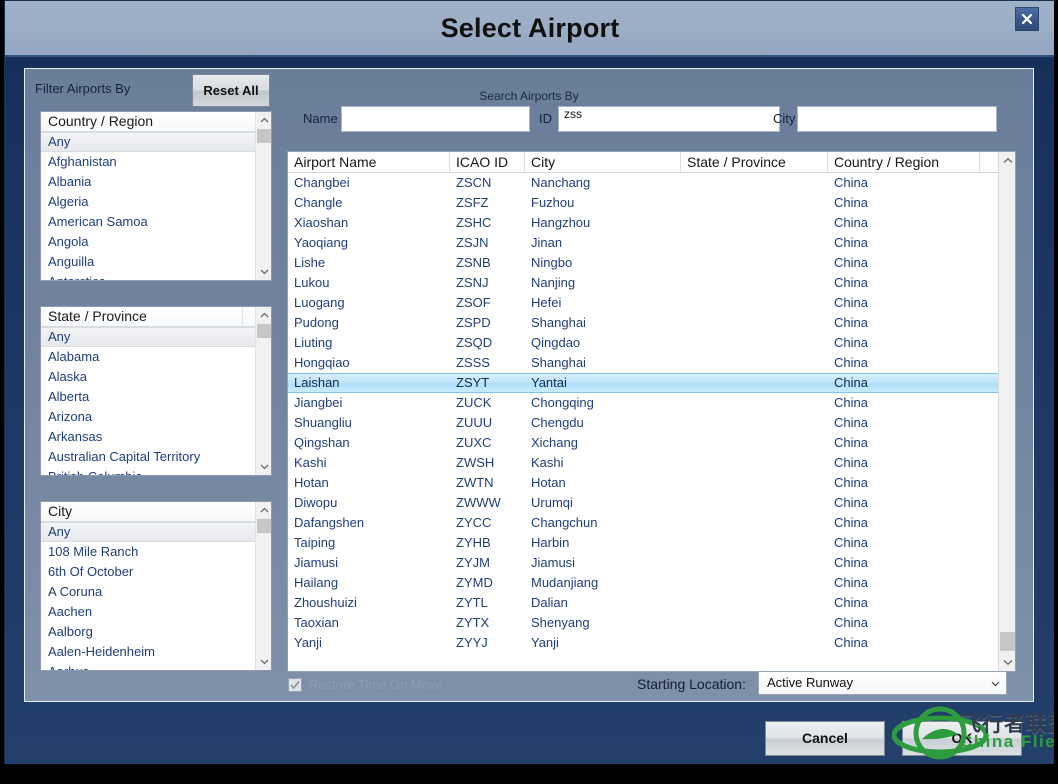 This screenshot has width=1058, height=784. Describe the element at coordinates (317, 382) in the screenshot. I see `table-cell: Laishan` at that location.